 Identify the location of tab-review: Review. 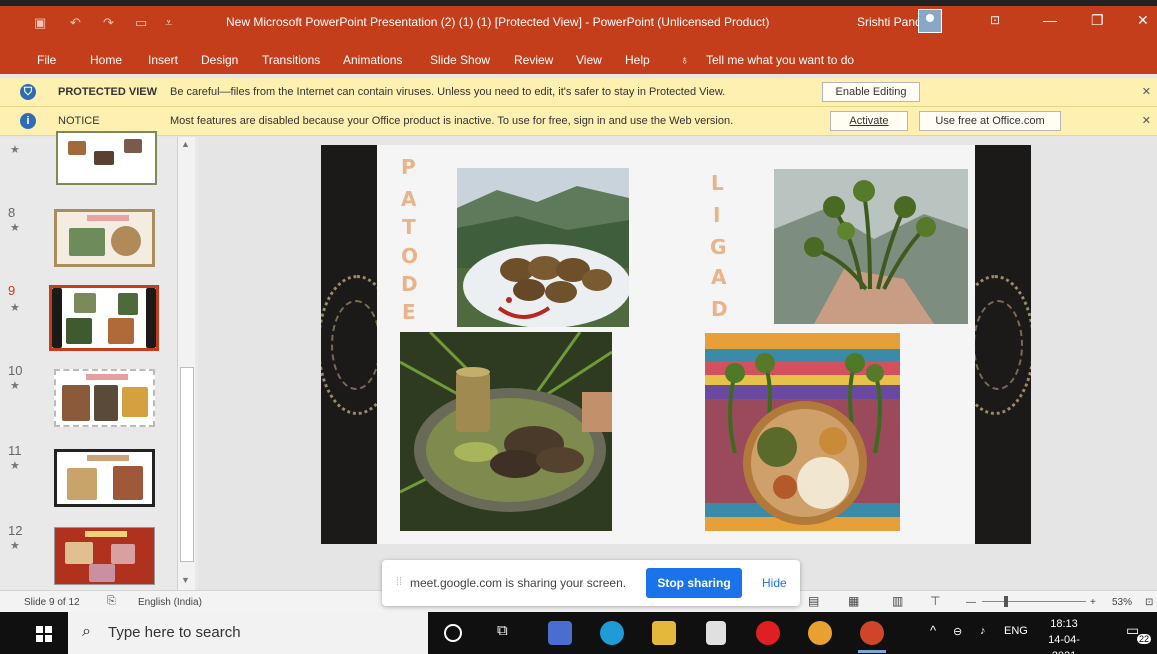
(533, 60).